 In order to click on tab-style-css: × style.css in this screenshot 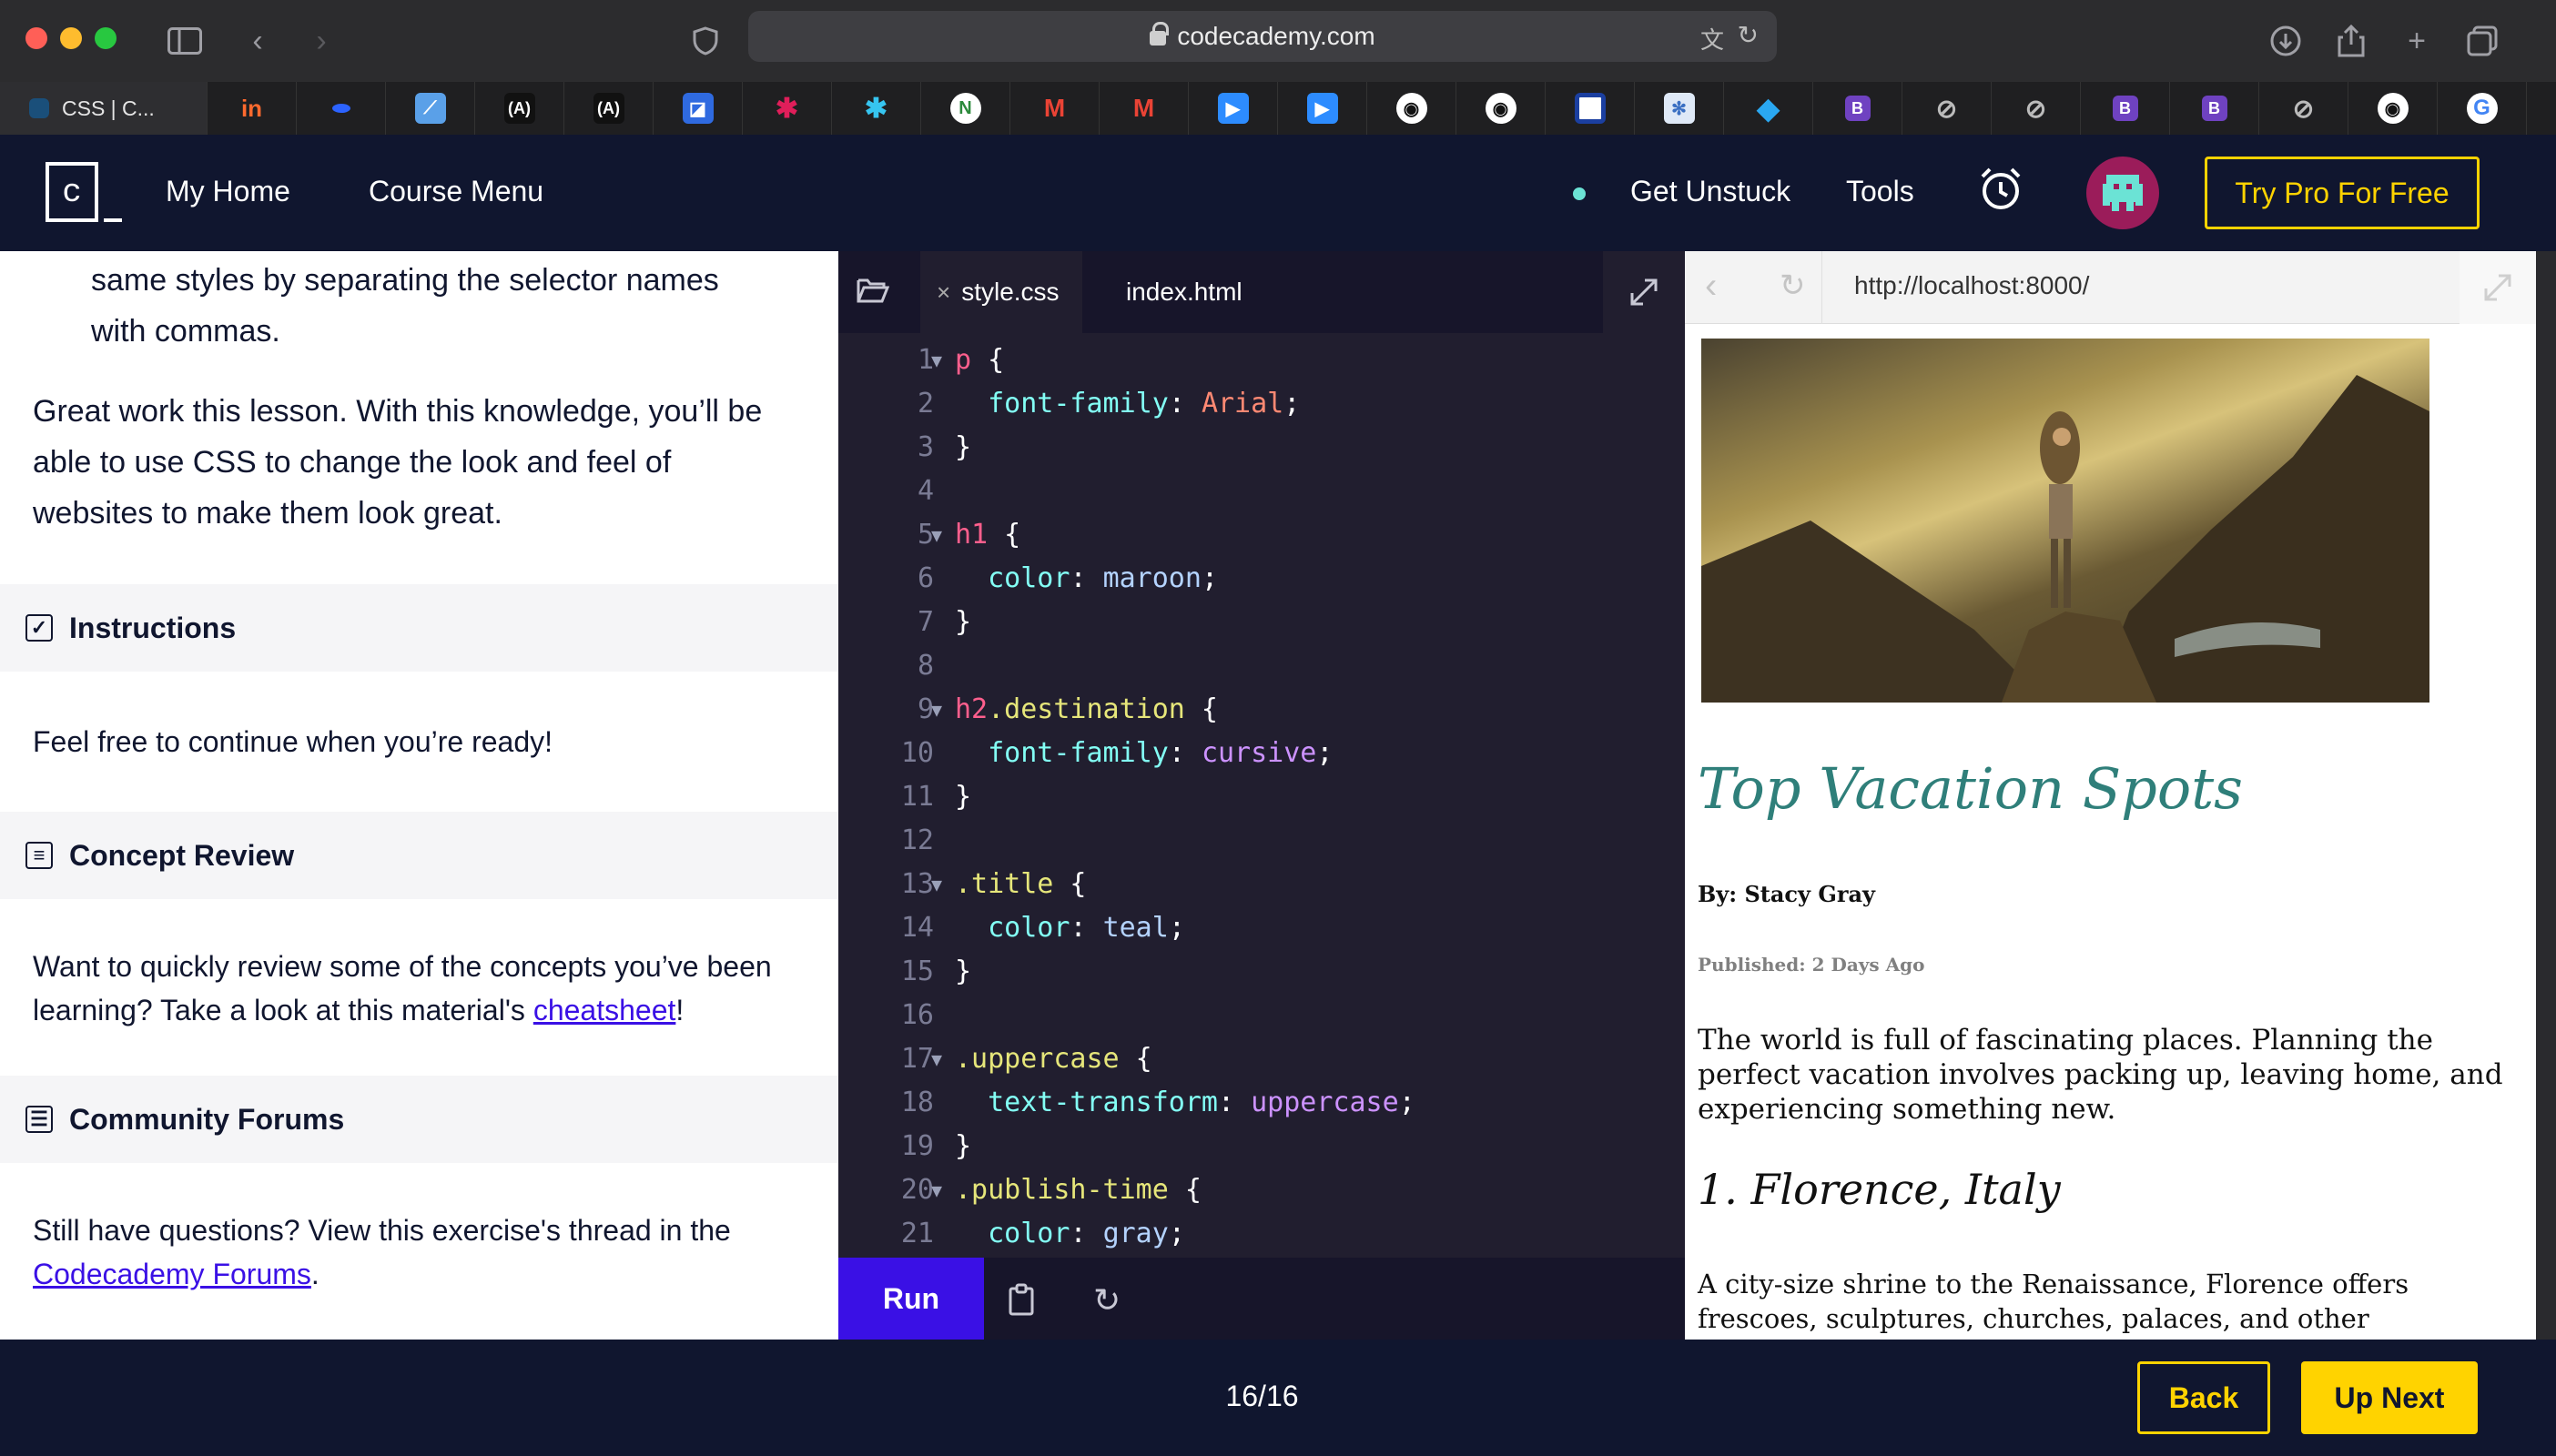, I will do `click(1001, 292)`.